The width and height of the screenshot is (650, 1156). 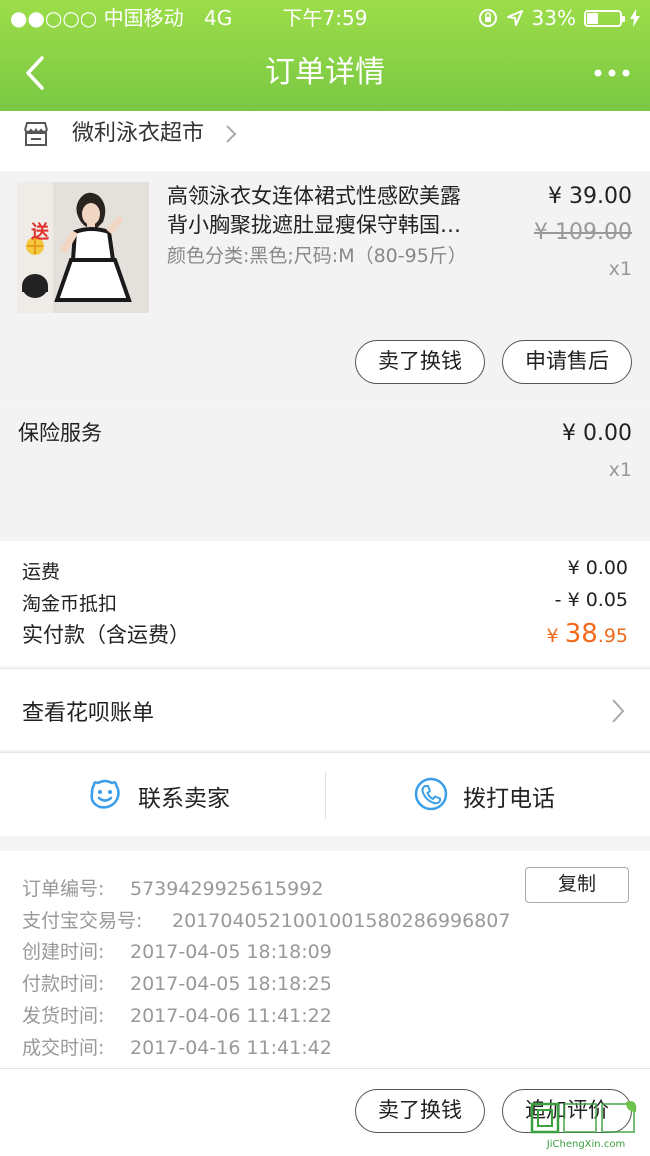 I want to click on alipay-trade-row: 支付宝交易号: 2017040521001001580286996807, so click(x=266, y=919).